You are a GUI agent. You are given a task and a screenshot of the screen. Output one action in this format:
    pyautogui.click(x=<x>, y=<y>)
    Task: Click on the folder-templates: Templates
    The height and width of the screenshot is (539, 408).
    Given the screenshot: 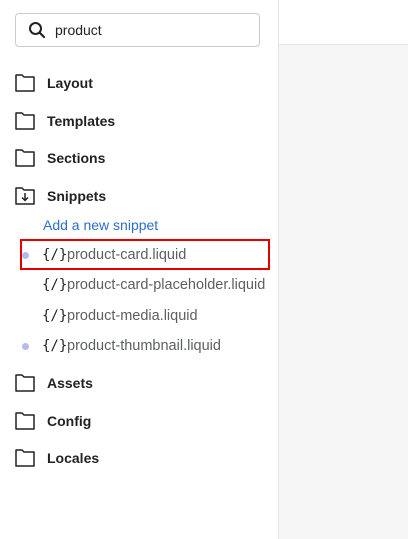 What is the action you would take?
    pyautogui.click(x=65, y=121)
    